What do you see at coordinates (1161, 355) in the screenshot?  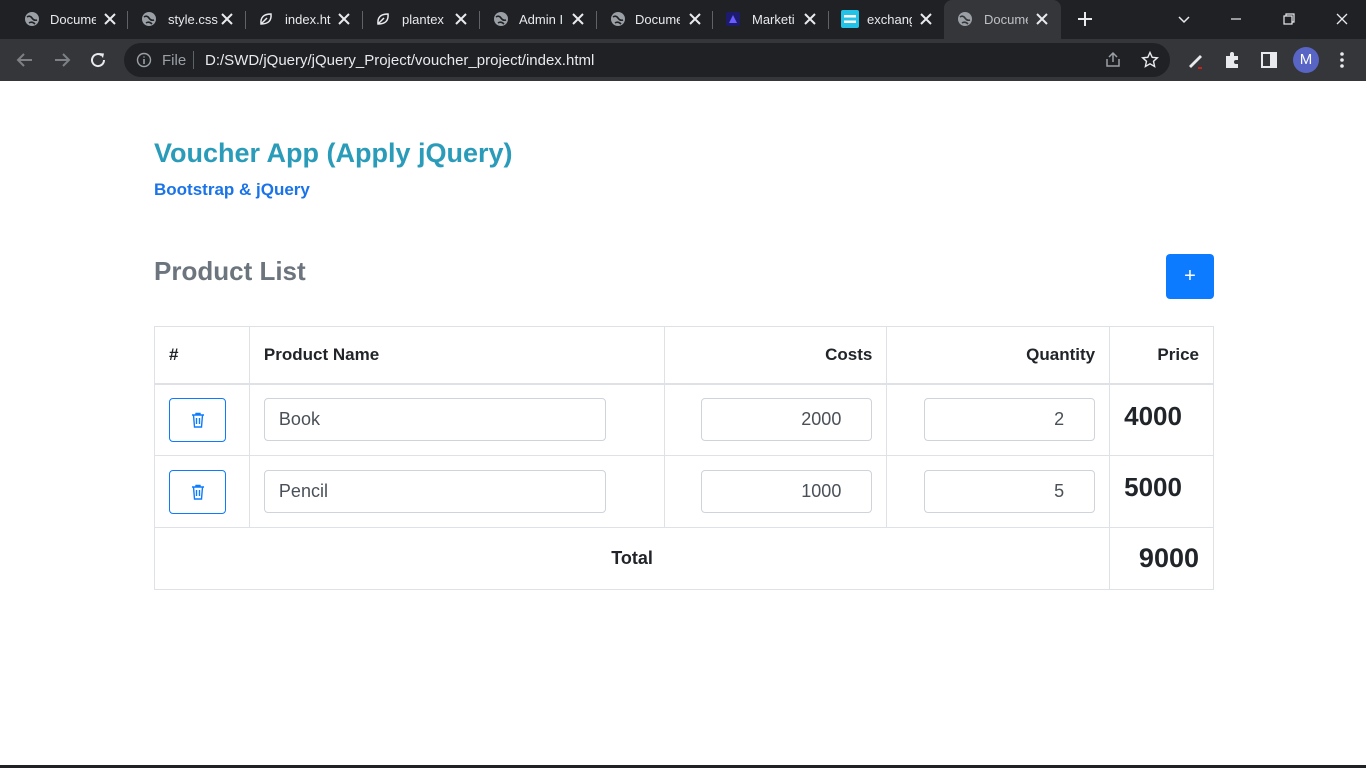 I see `col-header-price: Price` at bounding box center [1161, 355].